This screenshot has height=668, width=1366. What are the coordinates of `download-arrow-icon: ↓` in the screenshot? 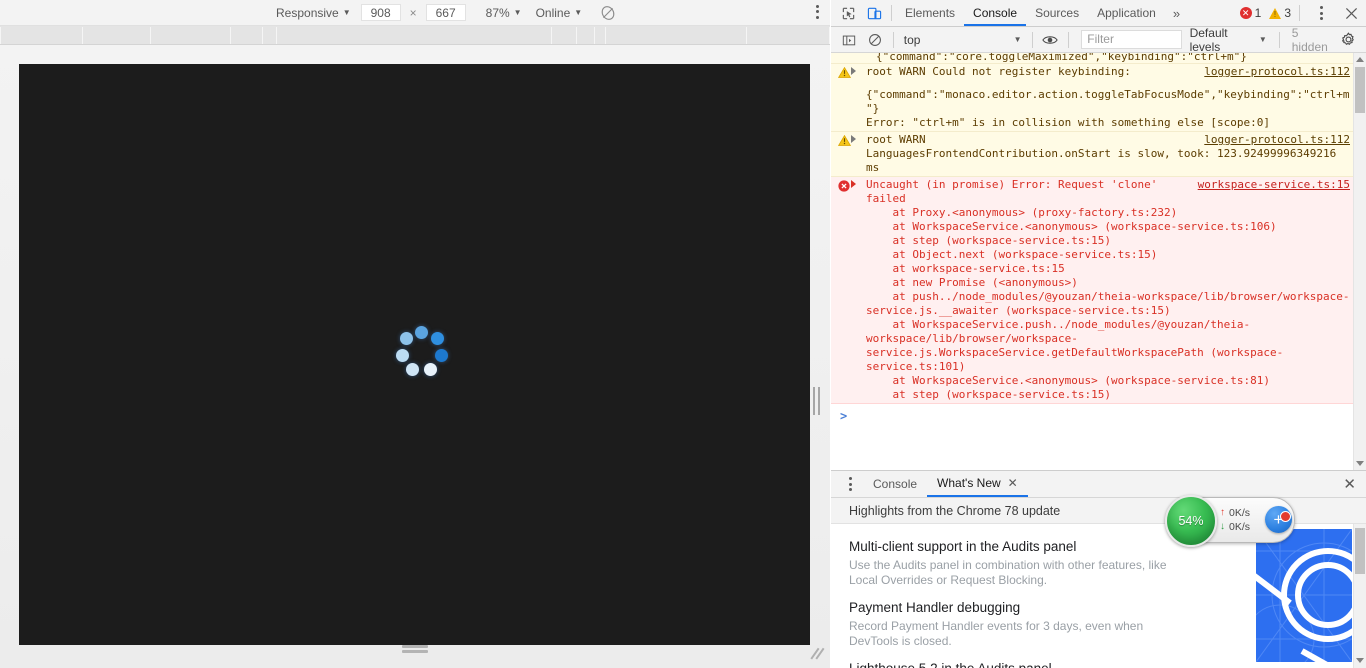 It's located at (1222, 526).